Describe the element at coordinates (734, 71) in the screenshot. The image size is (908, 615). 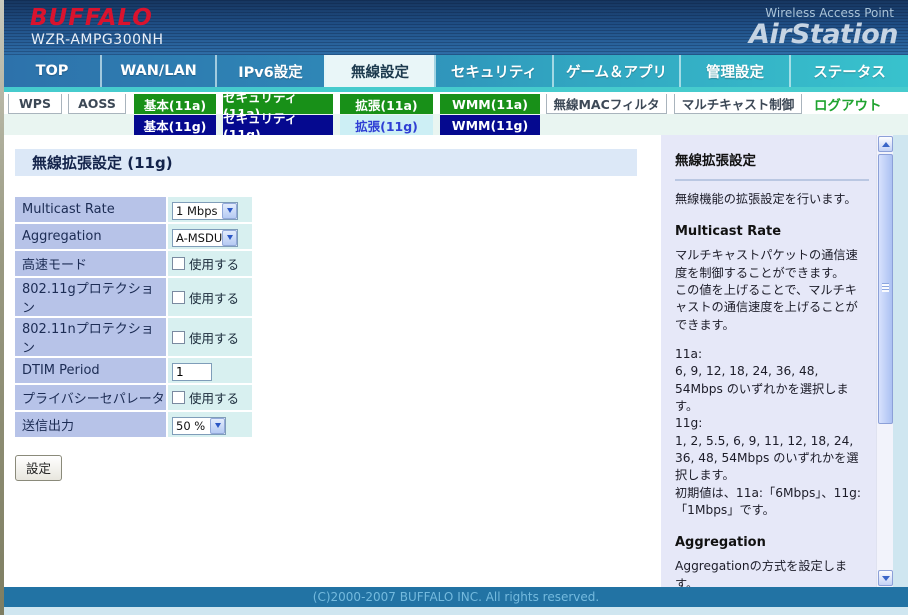
I see `nav-tab: 管理設定` at that location.